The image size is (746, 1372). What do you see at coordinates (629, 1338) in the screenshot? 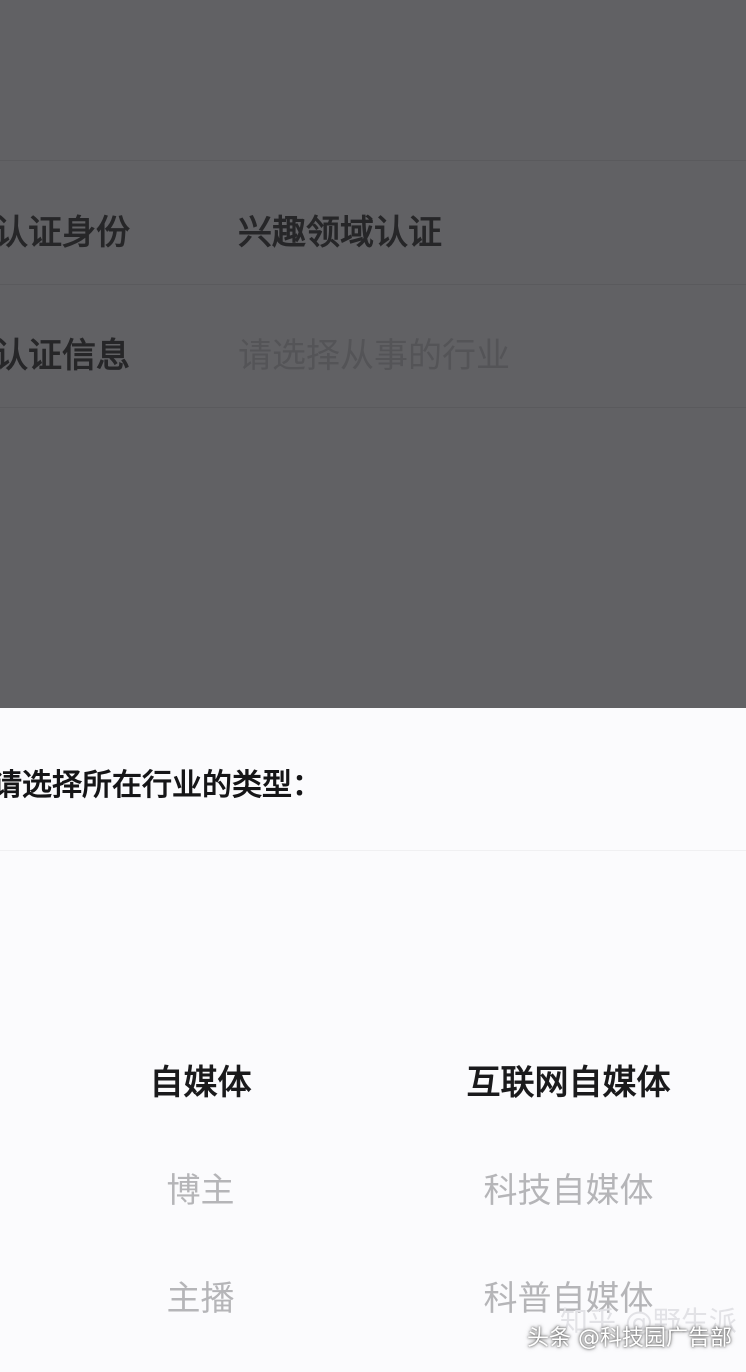
I see `watermark: 头条 @科技园广告部` at bounding box center [629, 1338].